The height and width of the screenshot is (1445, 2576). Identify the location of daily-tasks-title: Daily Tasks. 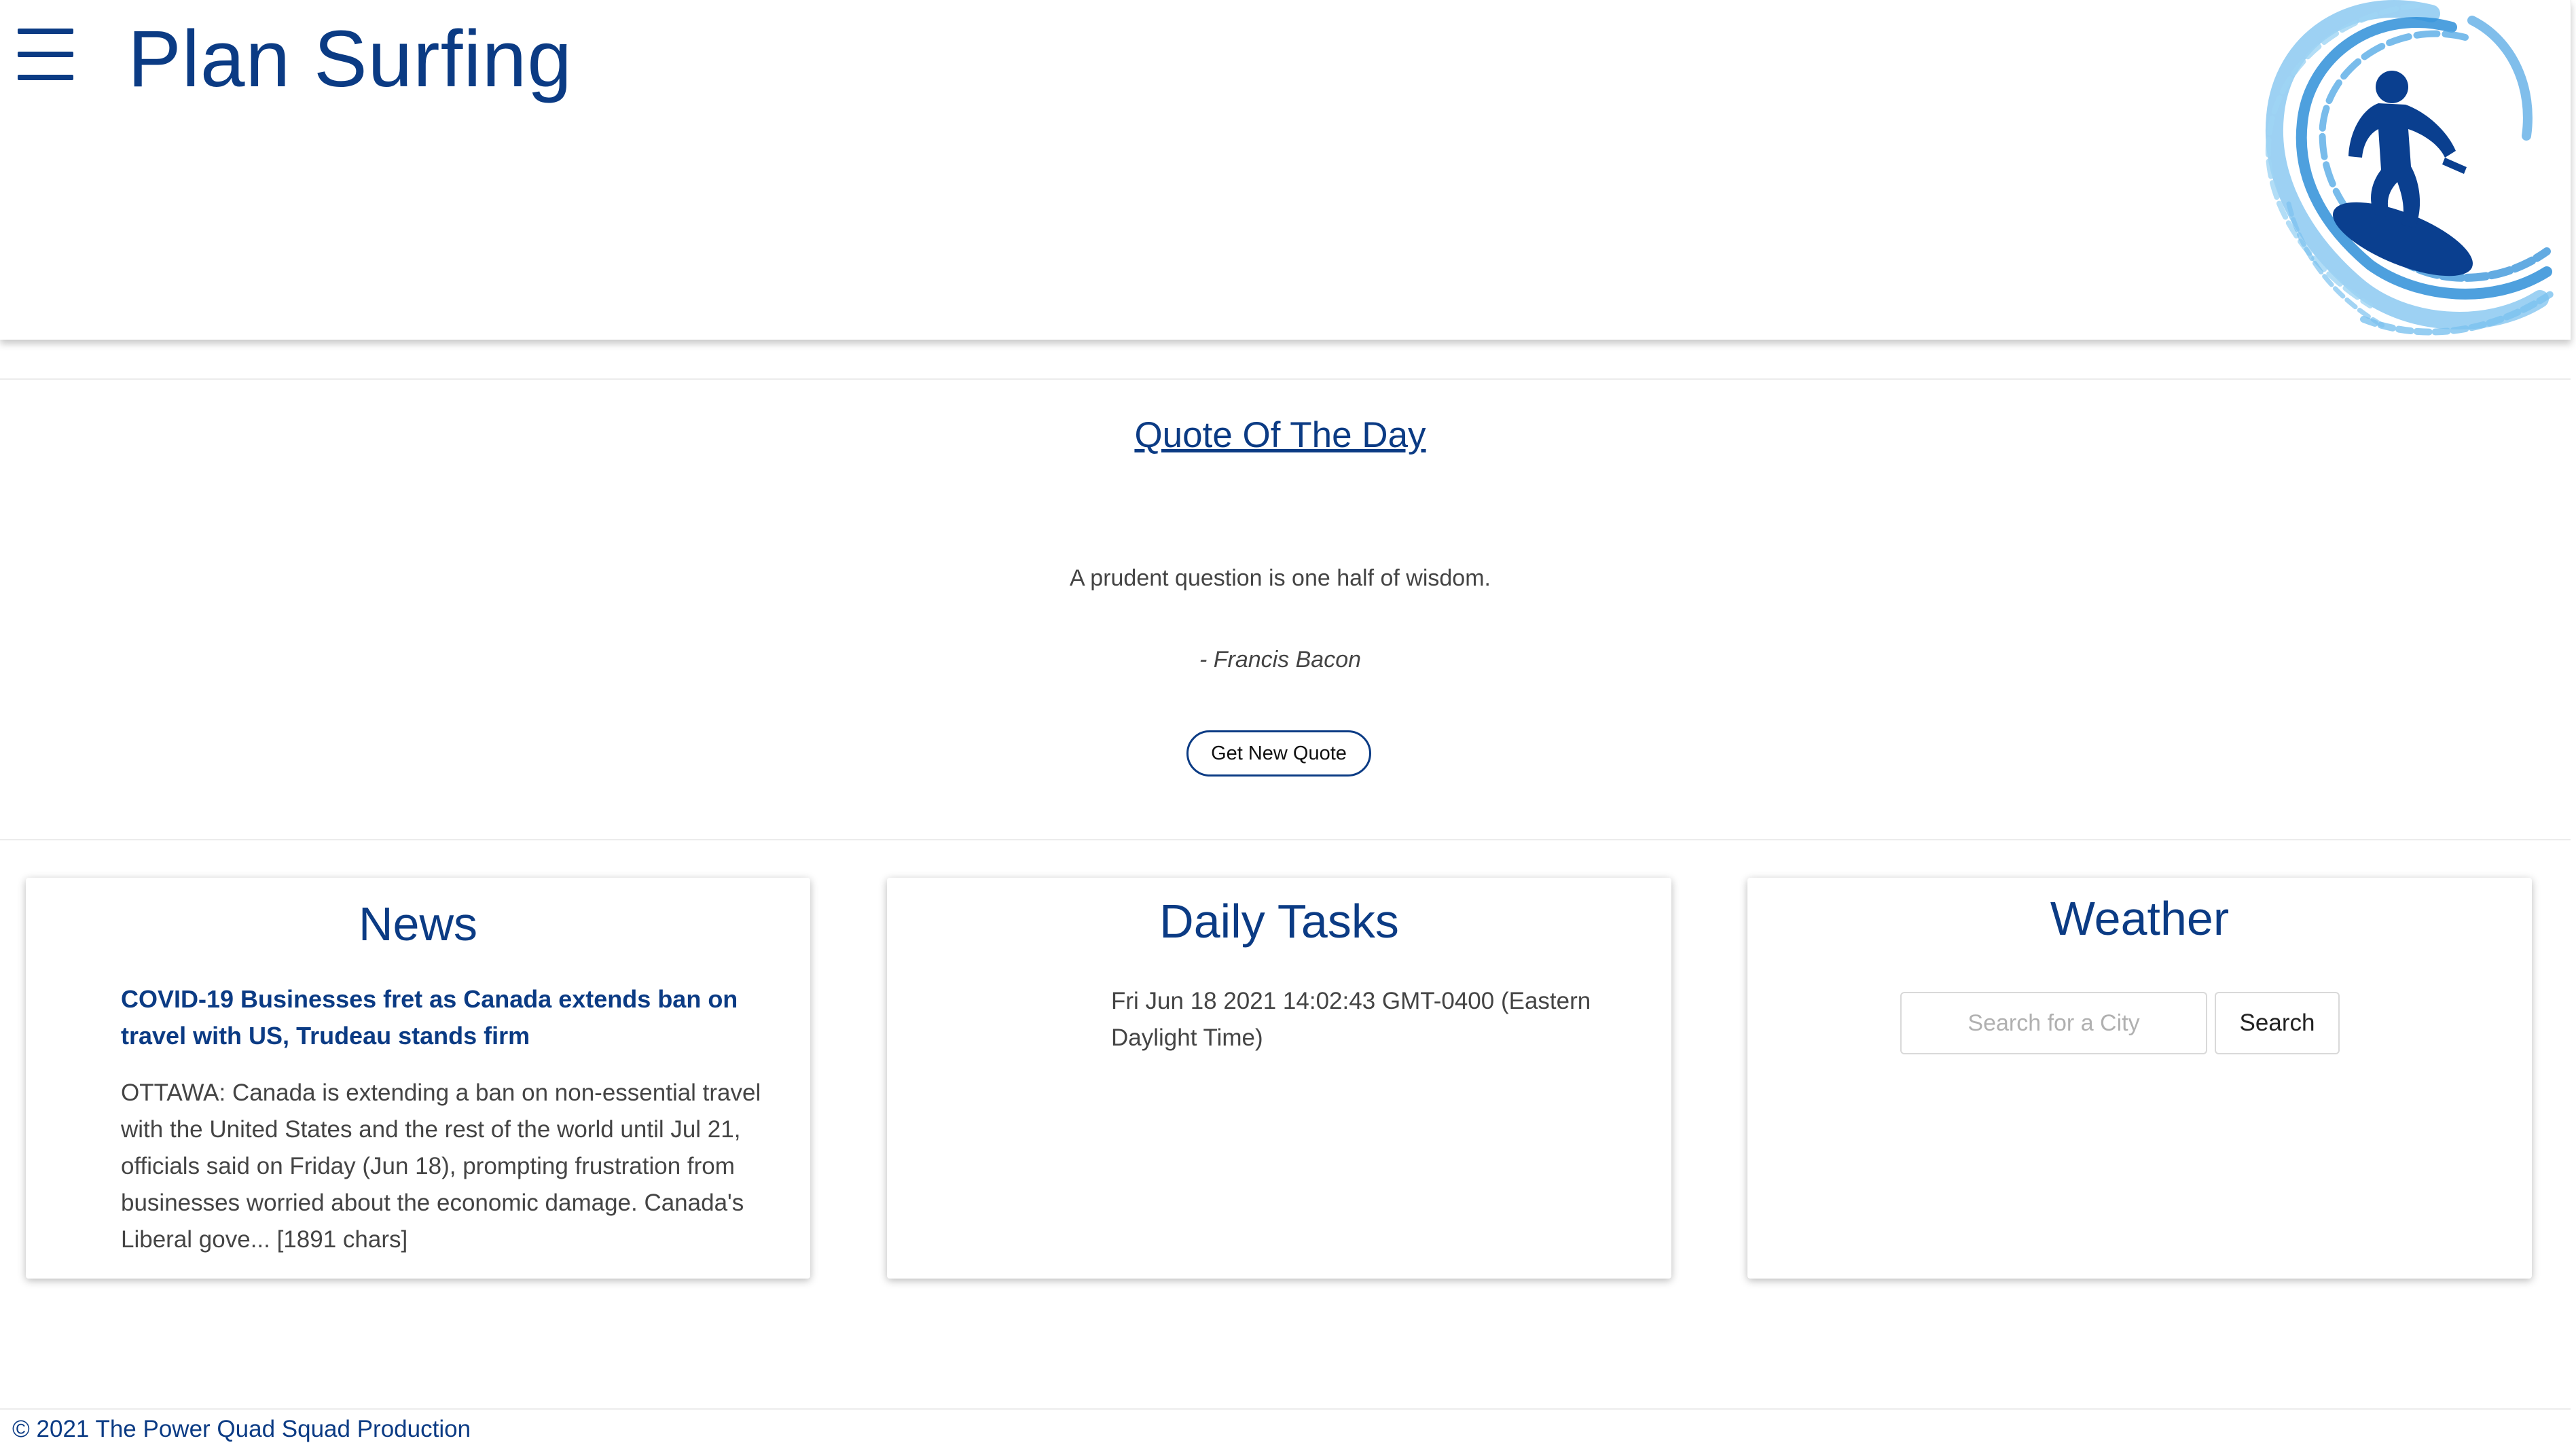
(1279, 921).